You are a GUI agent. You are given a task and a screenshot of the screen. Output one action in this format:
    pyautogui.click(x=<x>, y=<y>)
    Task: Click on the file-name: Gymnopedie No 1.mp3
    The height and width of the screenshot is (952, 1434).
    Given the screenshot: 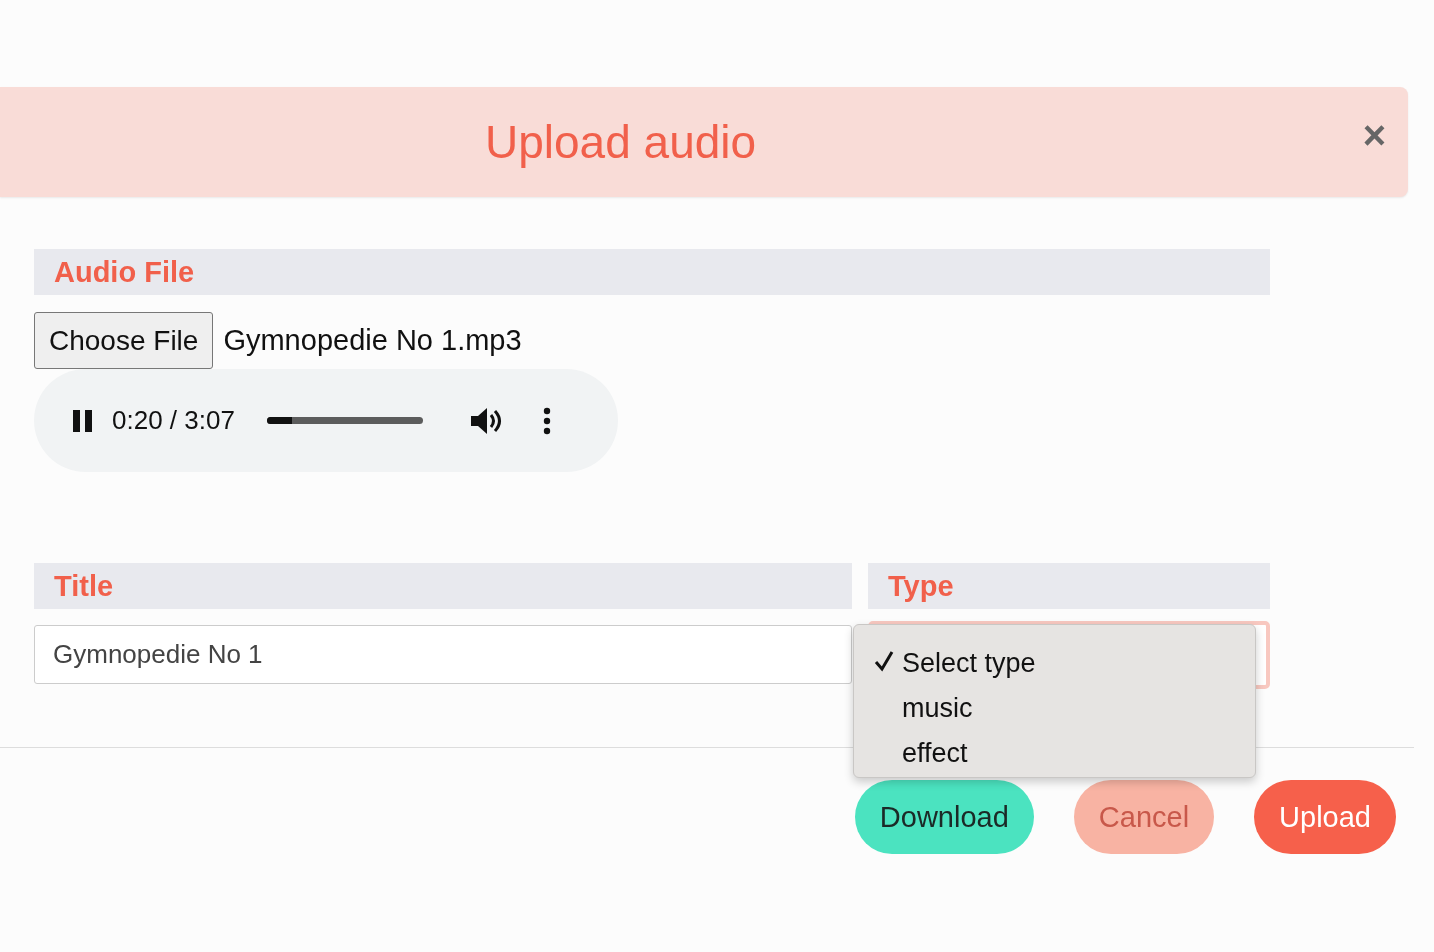 What is the action you would take?
    pyautogui.click(x=372, y=340)
    